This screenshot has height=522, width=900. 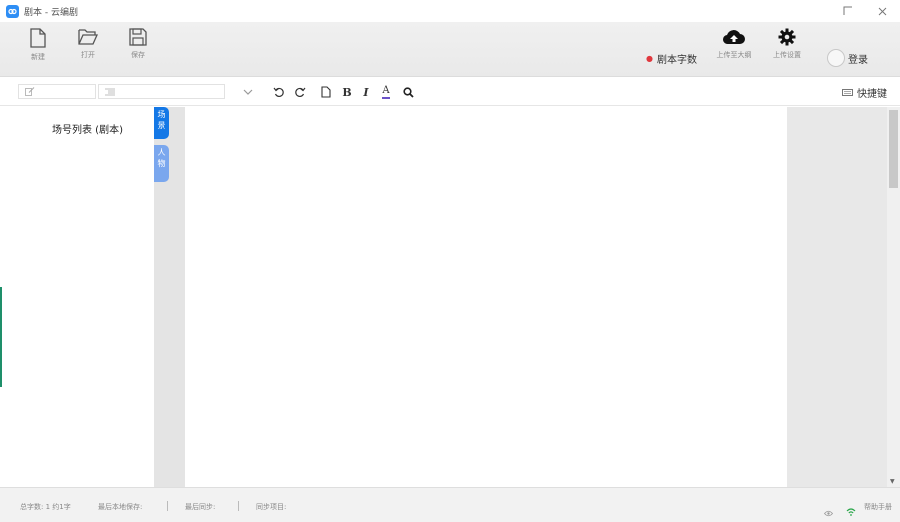 I want to click on upload-to-outline-label: 上传至大纲, so click(x=734, y=55).